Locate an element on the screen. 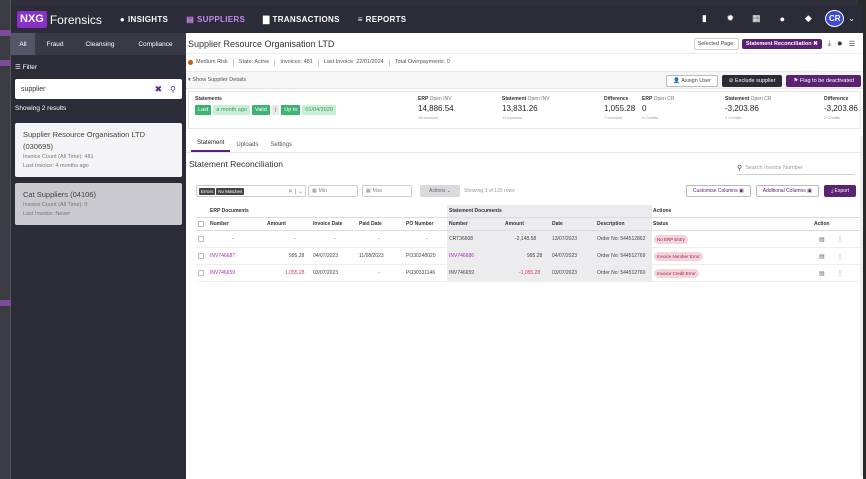  col-erp-amount: Amount is located at coordinates (276, 224).